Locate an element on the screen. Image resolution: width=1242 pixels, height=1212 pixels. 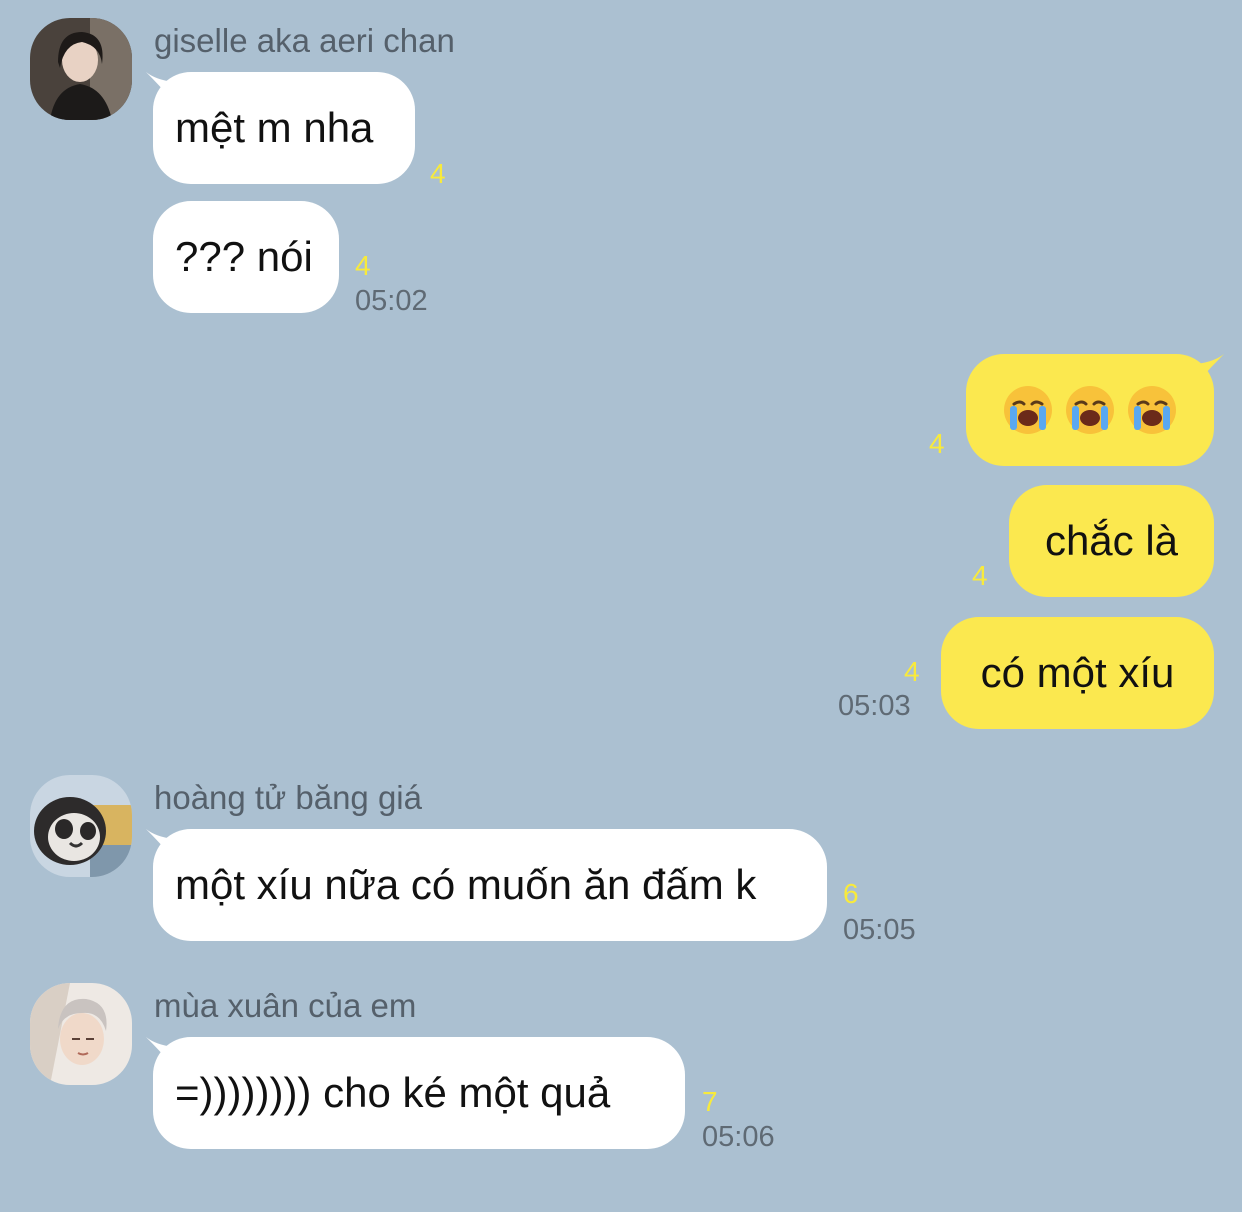
message-bubble: mệt m nha is located at coordinates (284, 128).